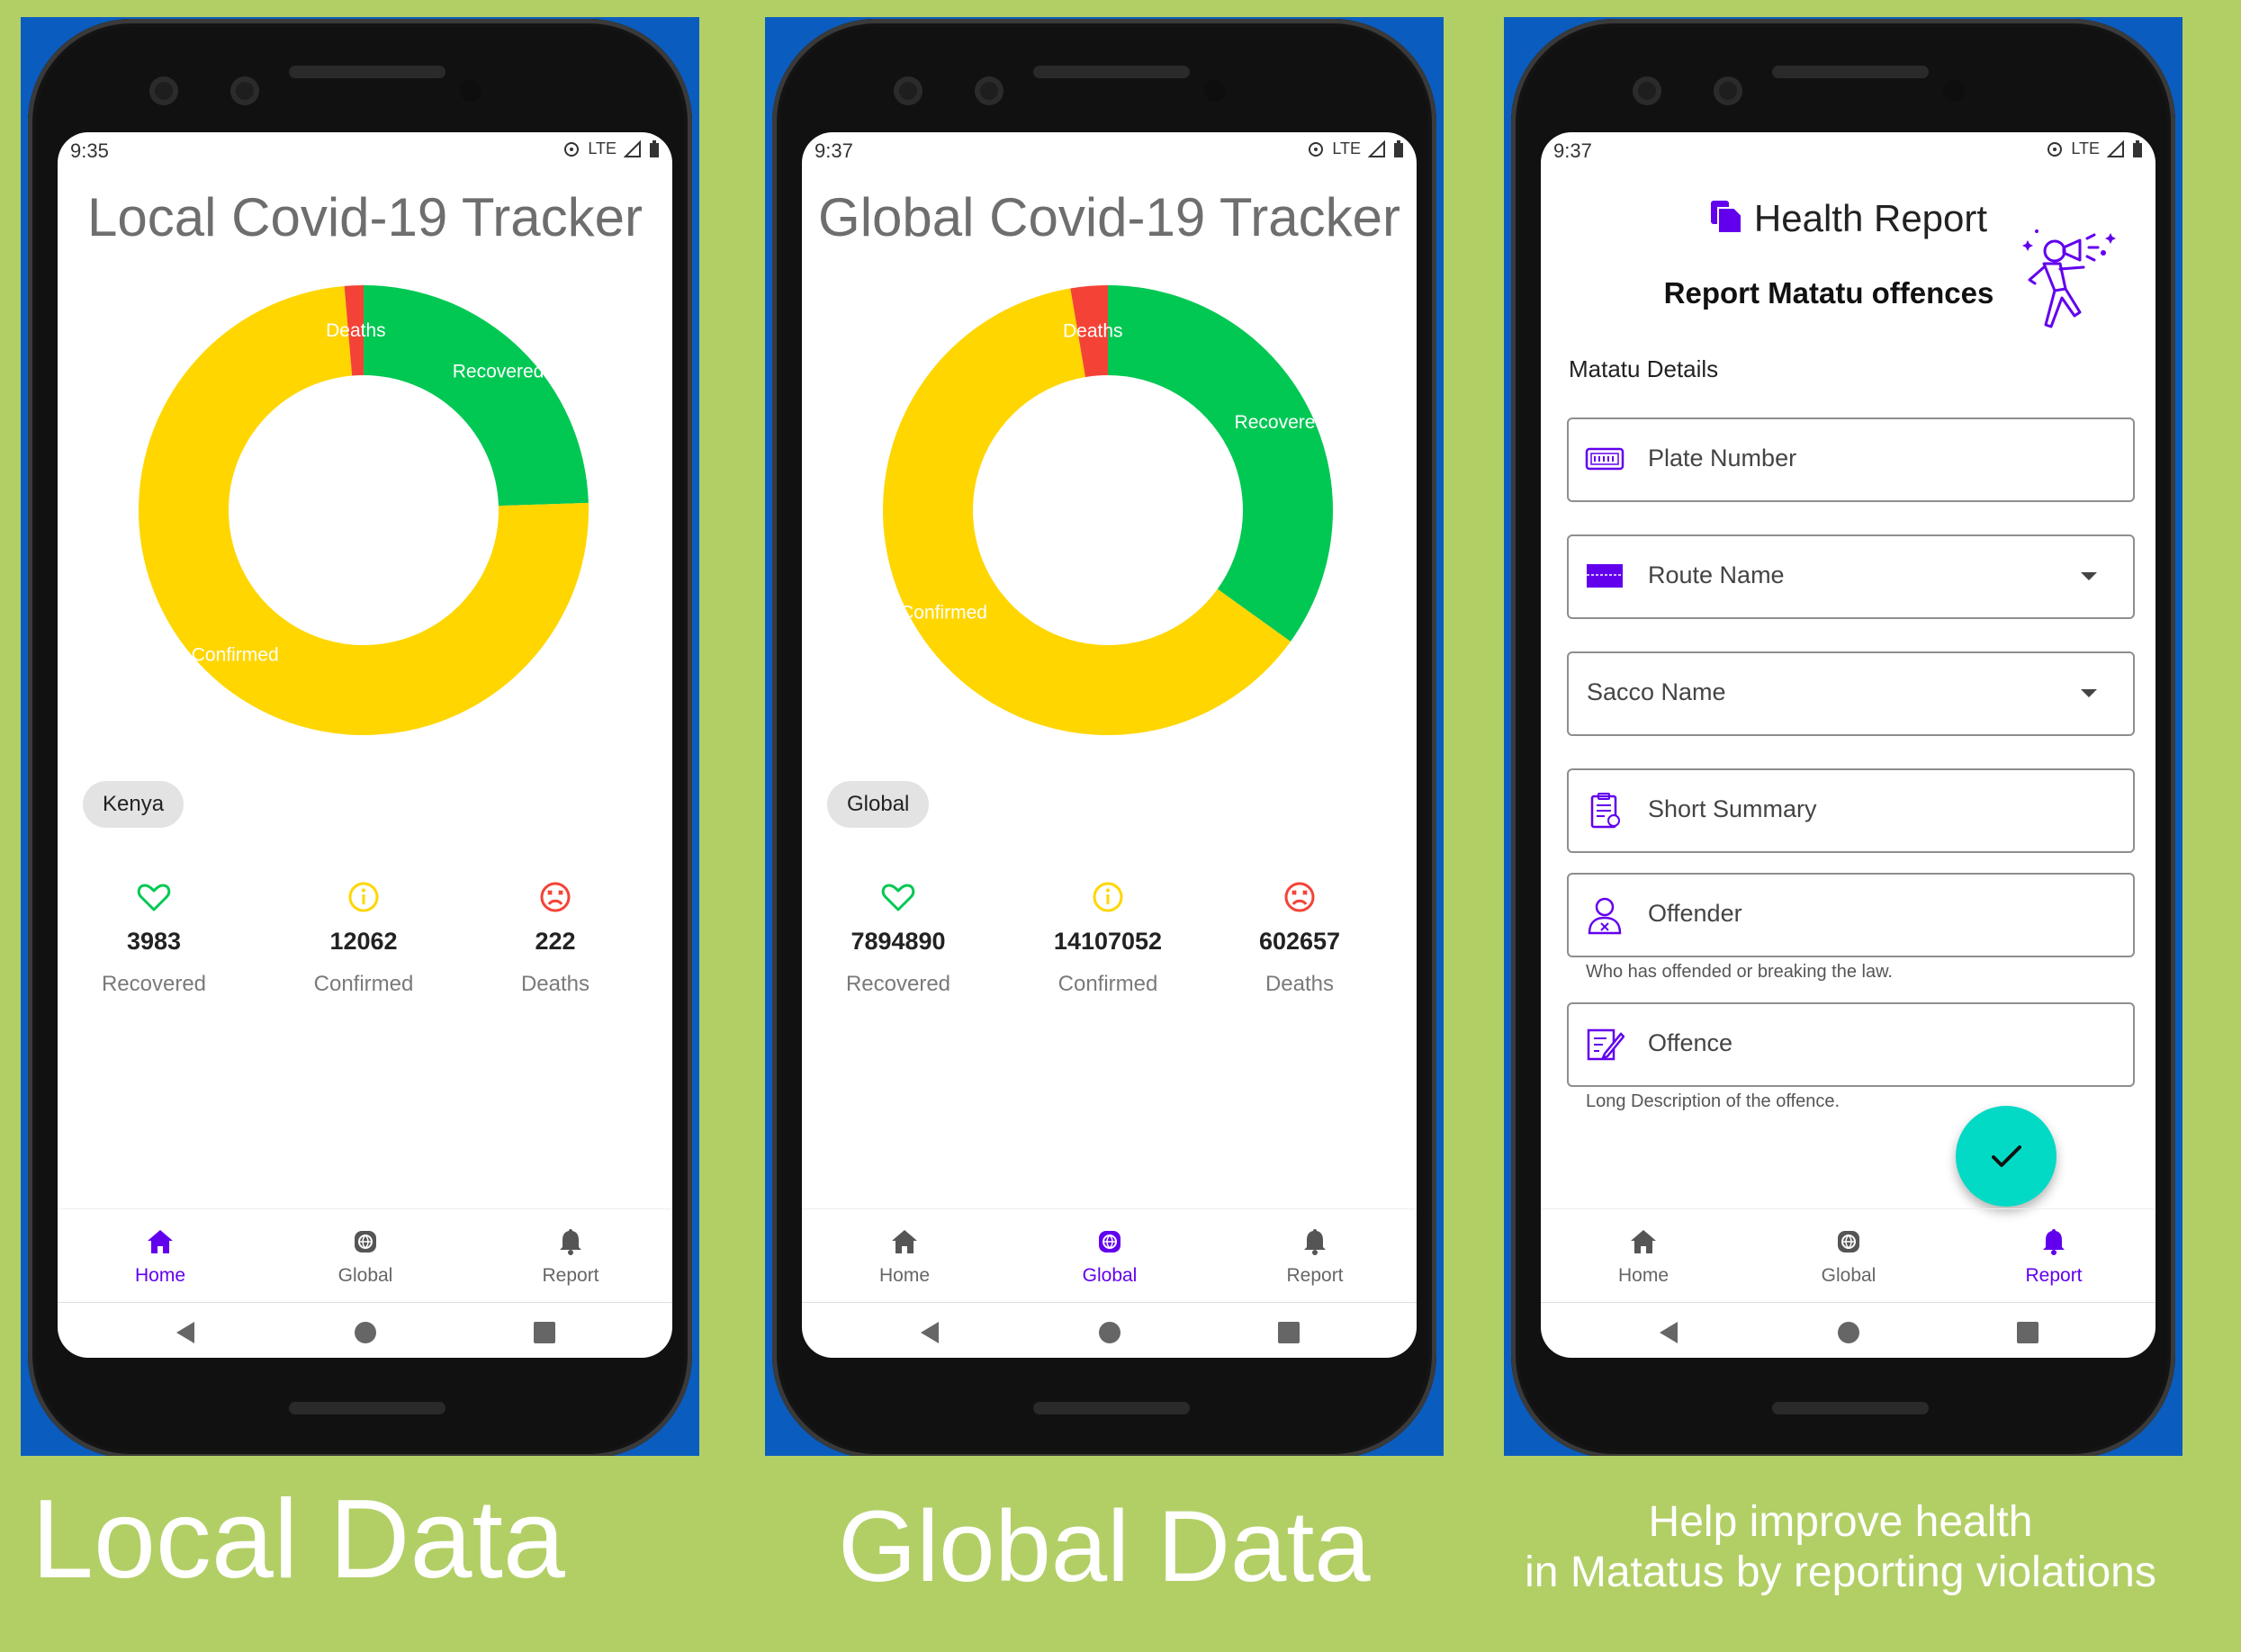 The height and width of the screenshot is (1652, 2241). What do you see at coordinates (1851, 1044) in the screenshot?
I see `offence-field: Offence` at bounding box center [1851, 1044].